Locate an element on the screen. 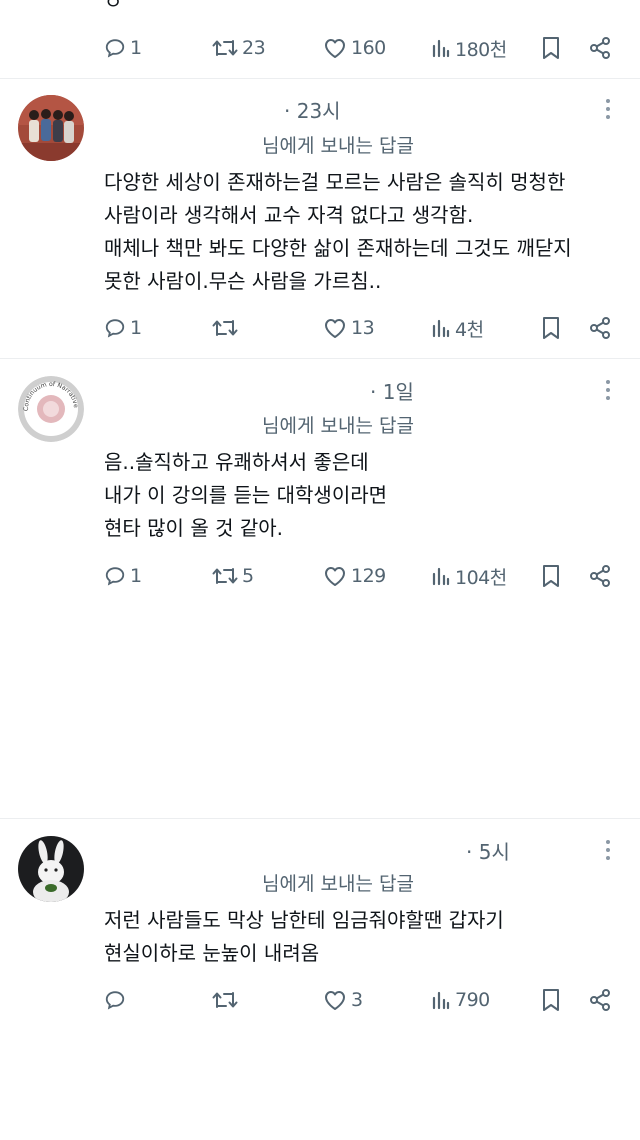 The image size is (640, 1140). like-button: 129 is located at coordinates (354, 576).